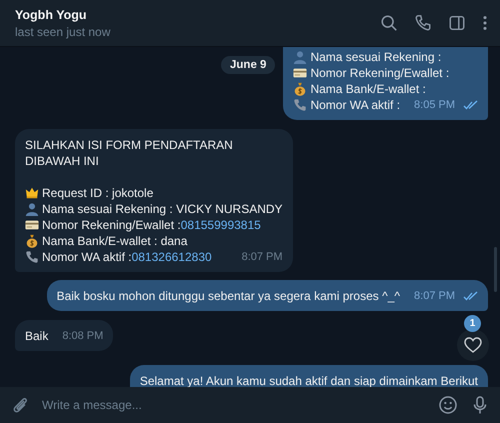 This screenshot has height=423, width=500. Describe the element at coordinates (355, 105) in the screenshot. I see `message-text: Nomor WA aktif :` at that location.